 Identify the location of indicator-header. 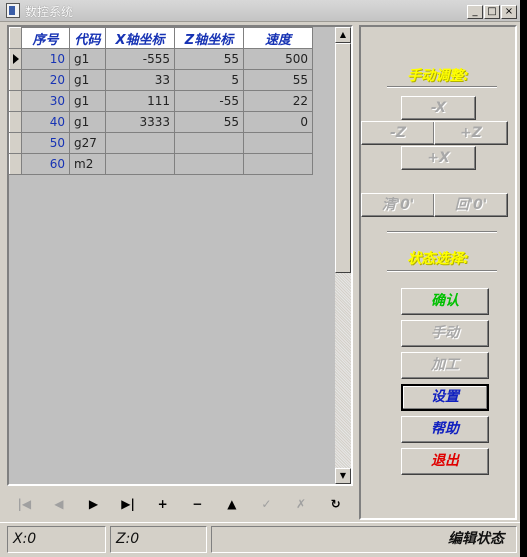
(15, 38).